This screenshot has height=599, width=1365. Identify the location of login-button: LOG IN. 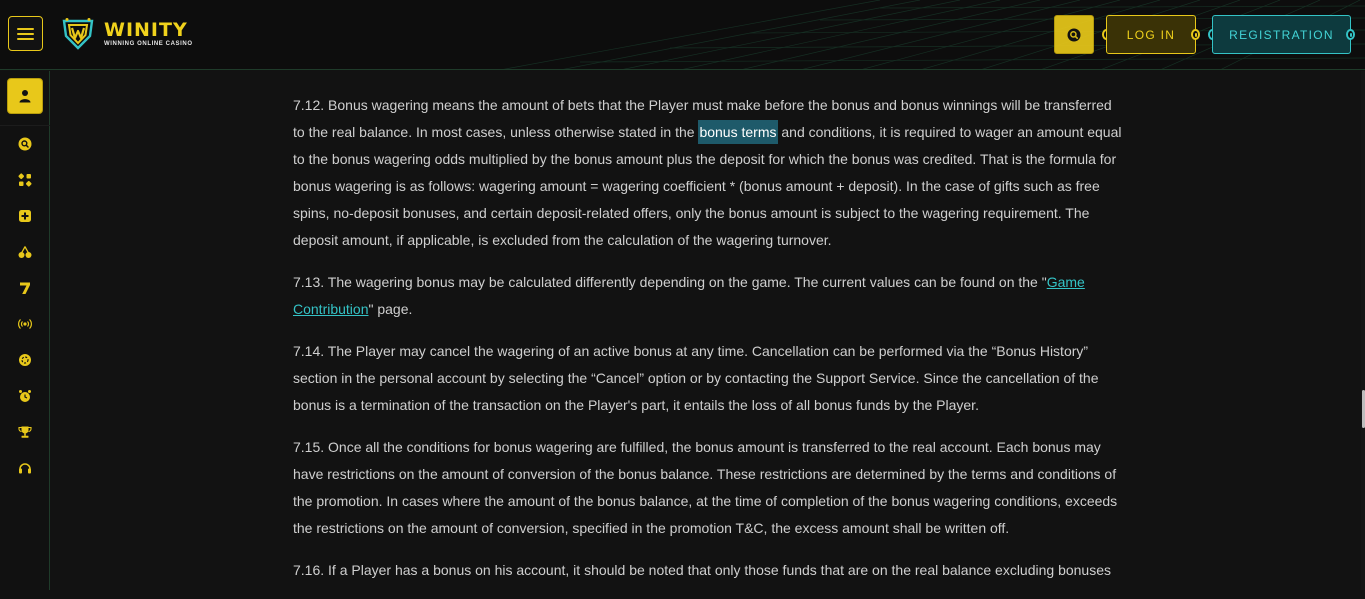
(1151, 34).